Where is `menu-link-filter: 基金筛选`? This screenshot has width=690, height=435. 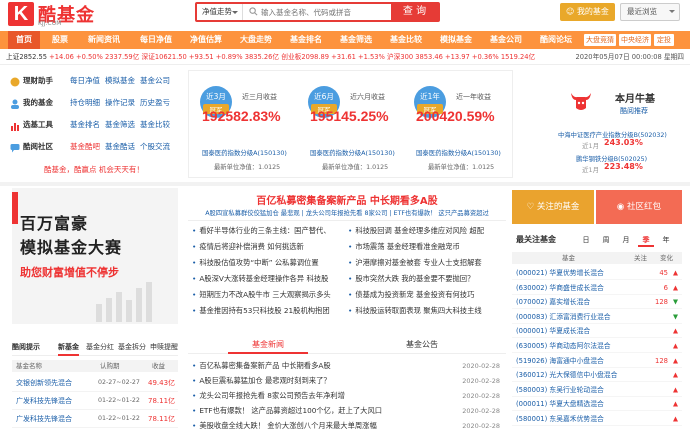
menu-link-filter: 基金筛选 is located at coordinates (120, 125).